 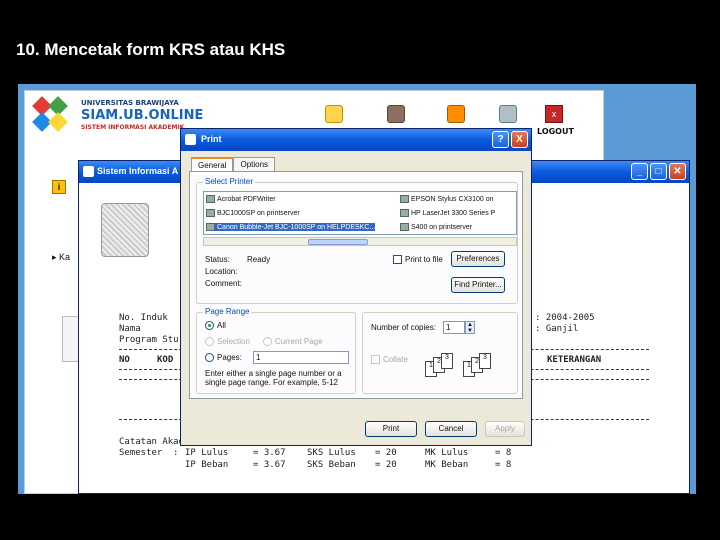 What do you see at coordinates (223, 283) in the screenshot?
I see `comment-label: Comment:` at bounding box center [223, 283].